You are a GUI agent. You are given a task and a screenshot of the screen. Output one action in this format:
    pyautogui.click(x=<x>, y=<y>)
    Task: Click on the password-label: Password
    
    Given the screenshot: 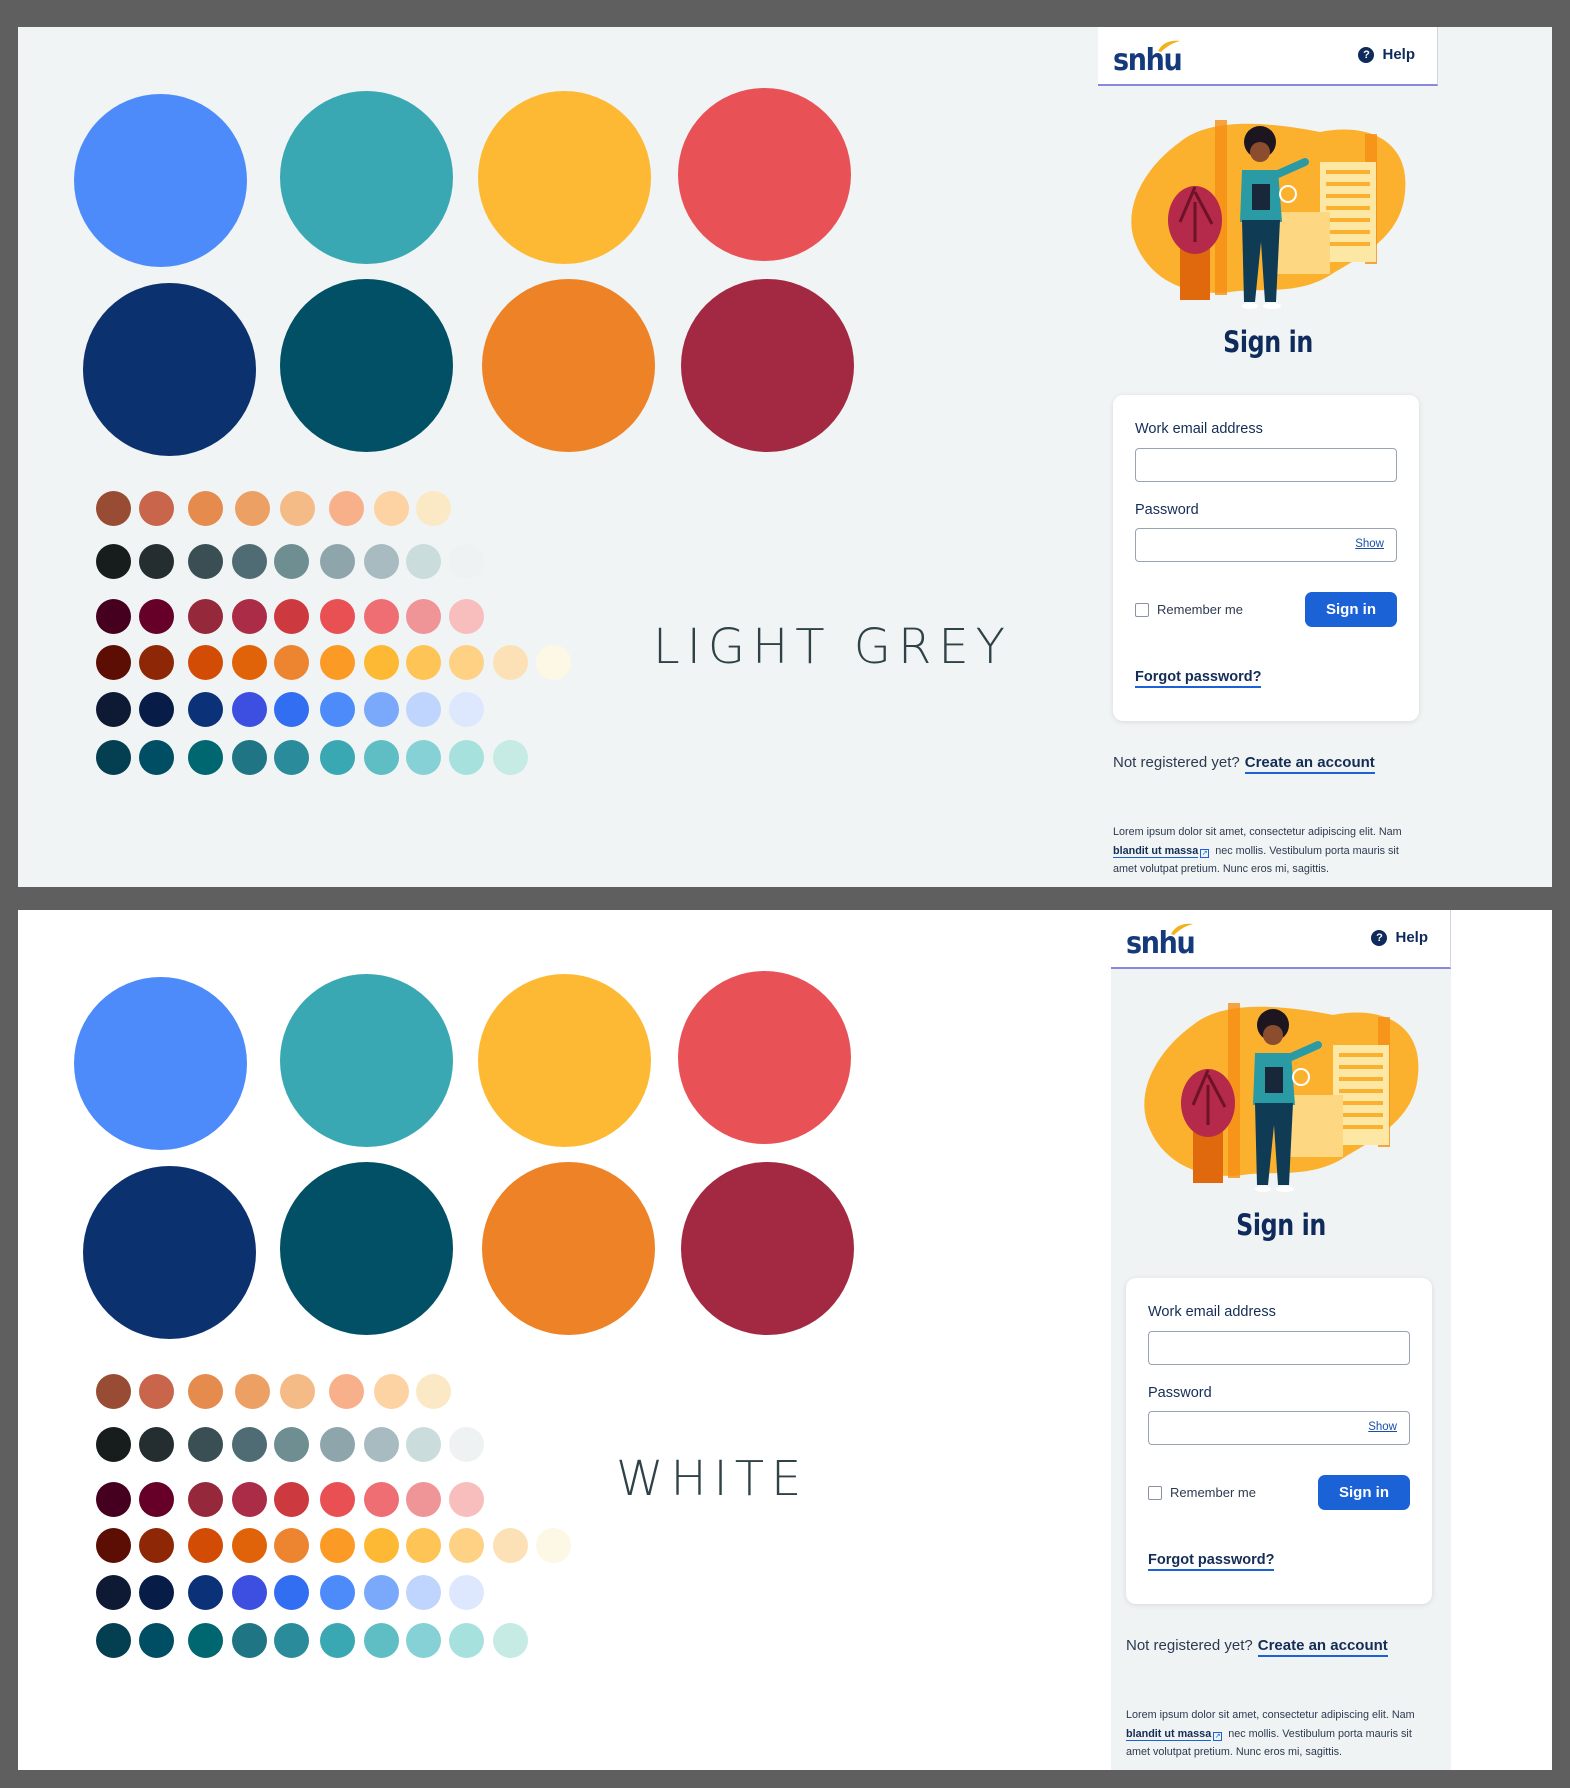 What is the action you would take?
    pyautogui.click(x=1167, y=510)
    